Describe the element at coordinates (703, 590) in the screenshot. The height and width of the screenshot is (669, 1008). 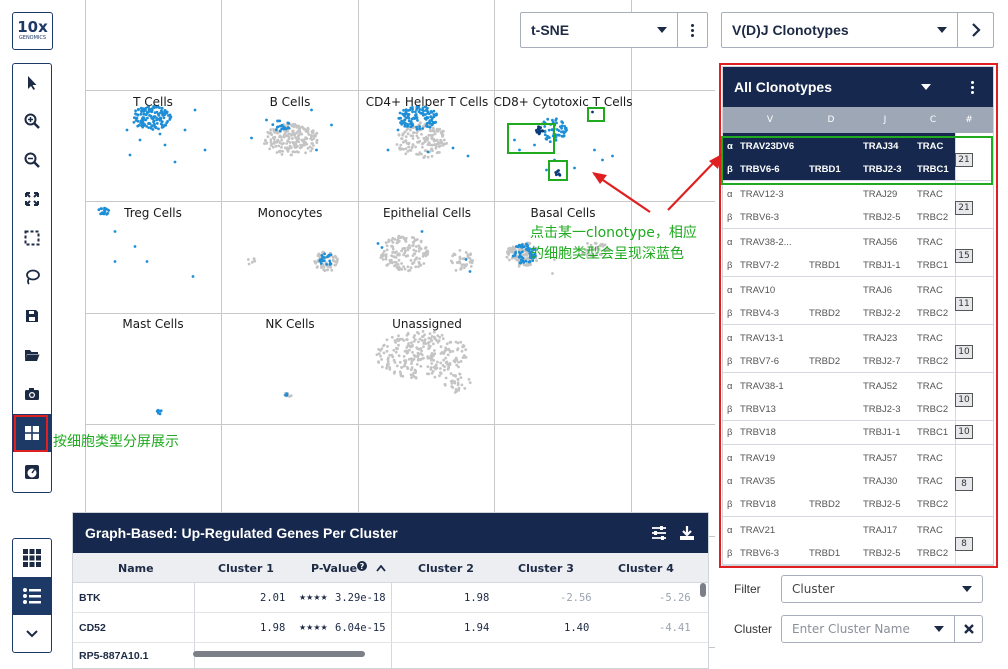
I see `vertical-scrollbar` at that location.